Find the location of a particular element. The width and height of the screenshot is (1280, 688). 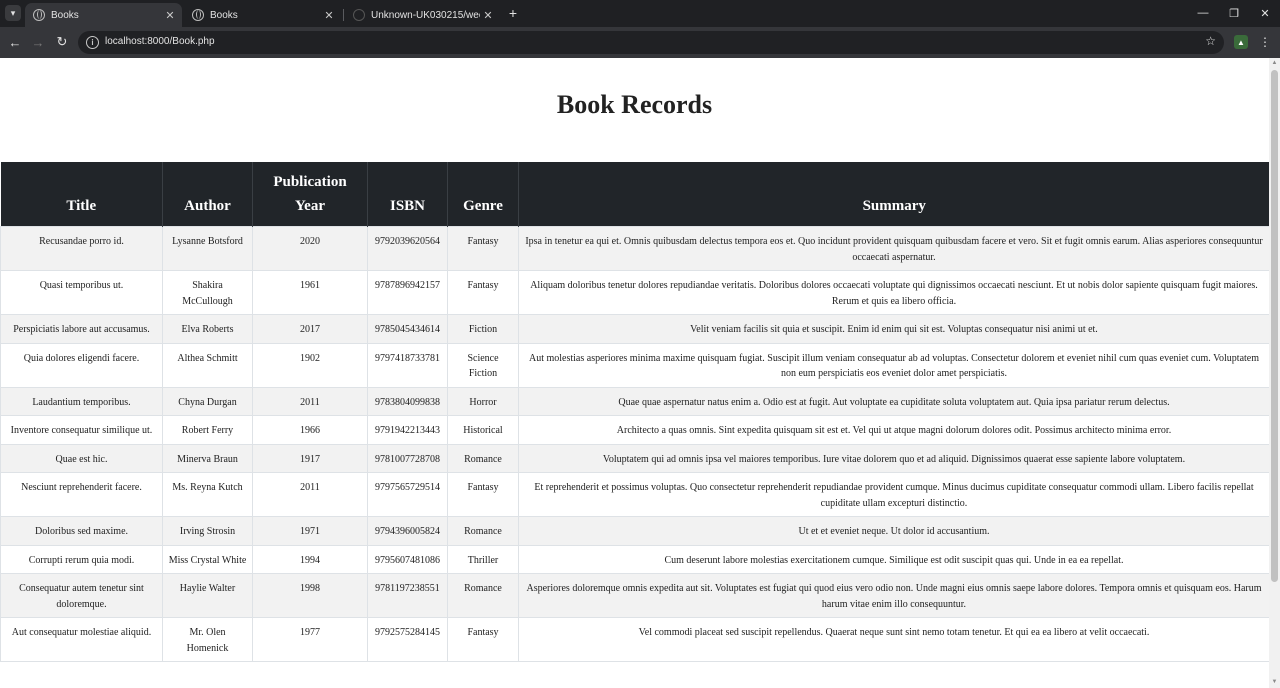

cell-title: Inventore consequatur similique ut. is located at coordinates (81, 430).